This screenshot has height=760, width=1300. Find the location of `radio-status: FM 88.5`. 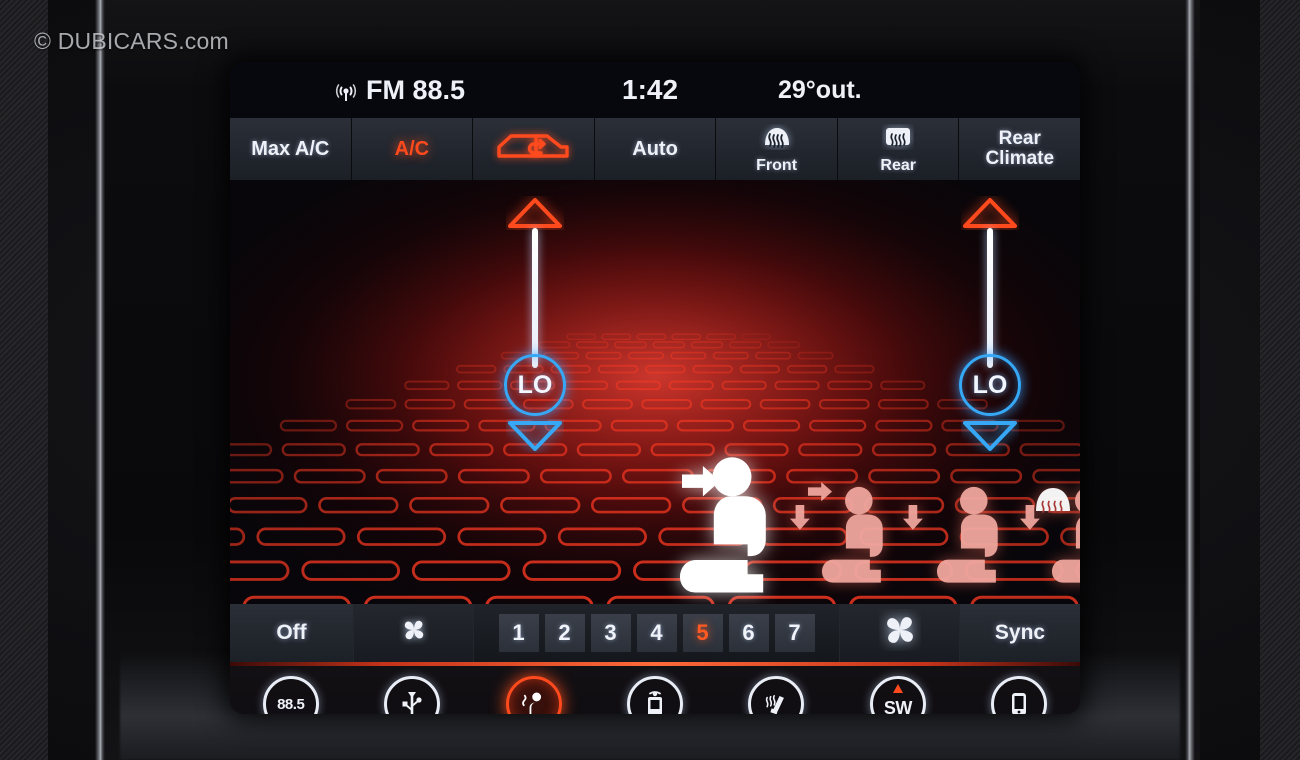

radio-status: FM 88.5 is located at coordinates (400, 90).